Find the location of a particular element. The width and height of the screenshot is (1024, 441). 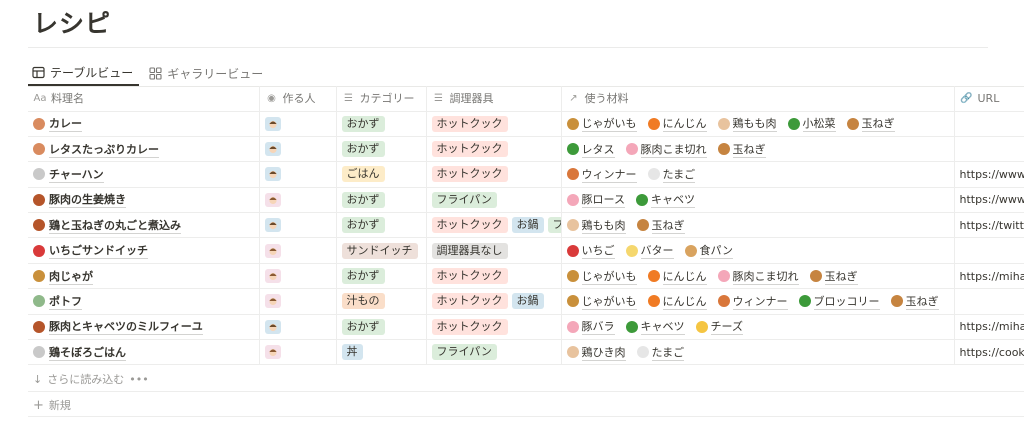

cell-recipe-name: ポトフ is located at coordinates (144, 301).